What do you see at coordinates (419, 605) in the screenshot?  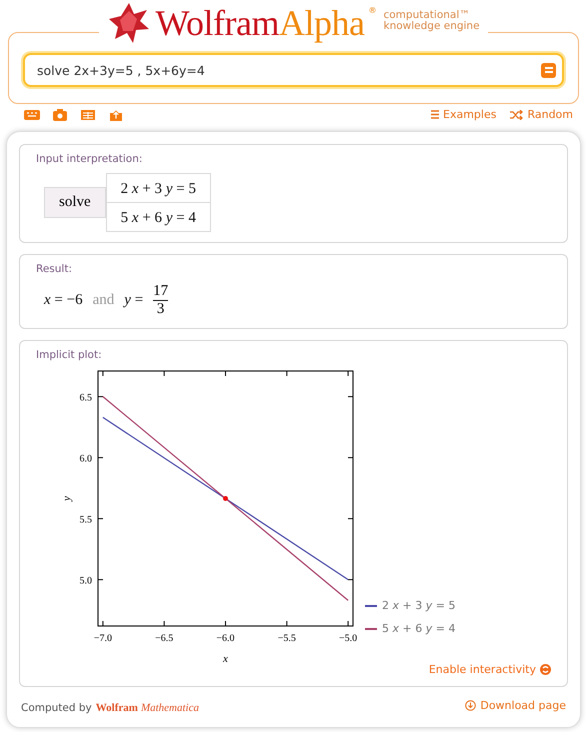 I see `legend-label: 2 x + 3 y = 5` at bounding box center [419, 605].